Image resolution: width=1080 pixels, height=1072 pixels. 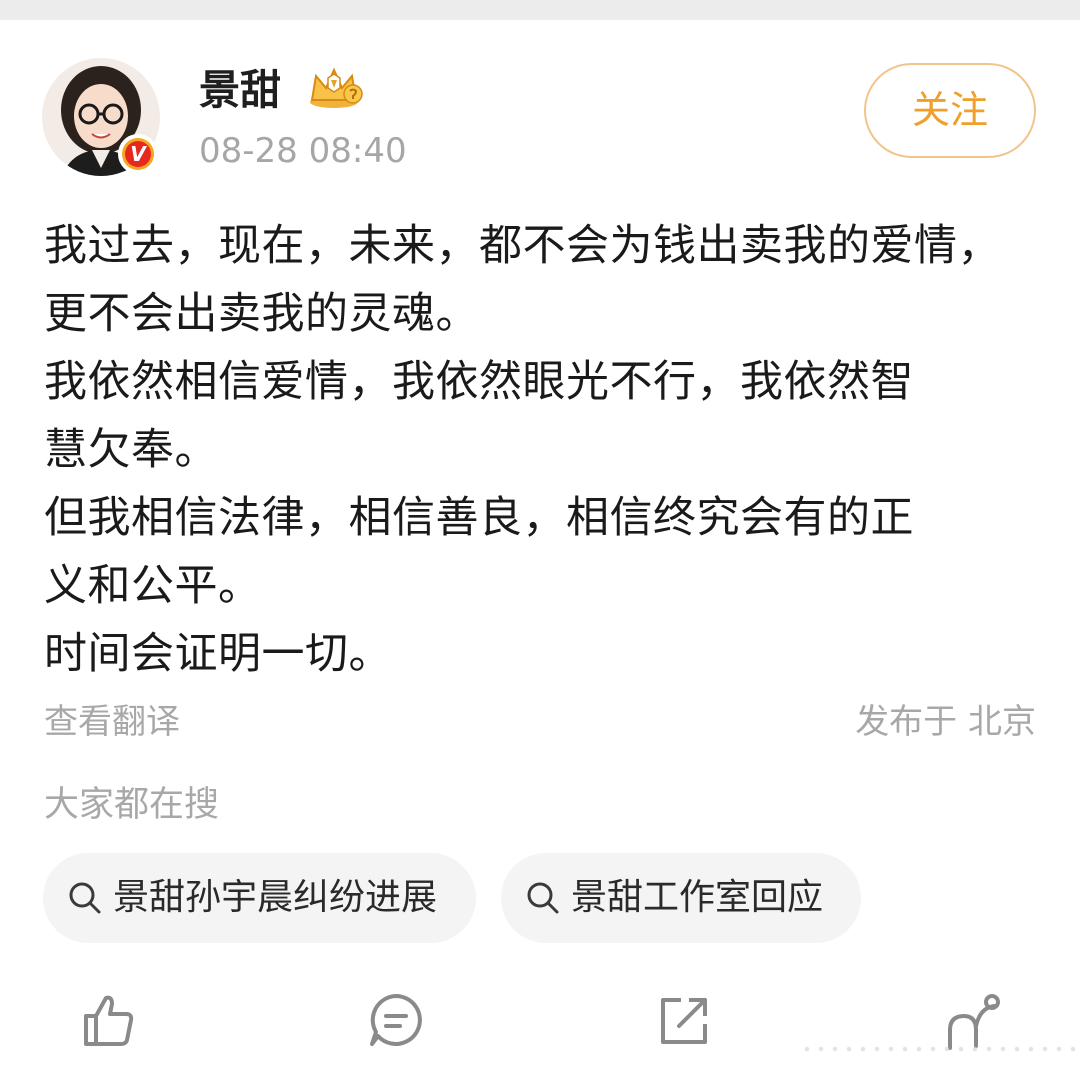 I want to click on post-timestamp: 08-28 08:40, so click(x=303, y=151).